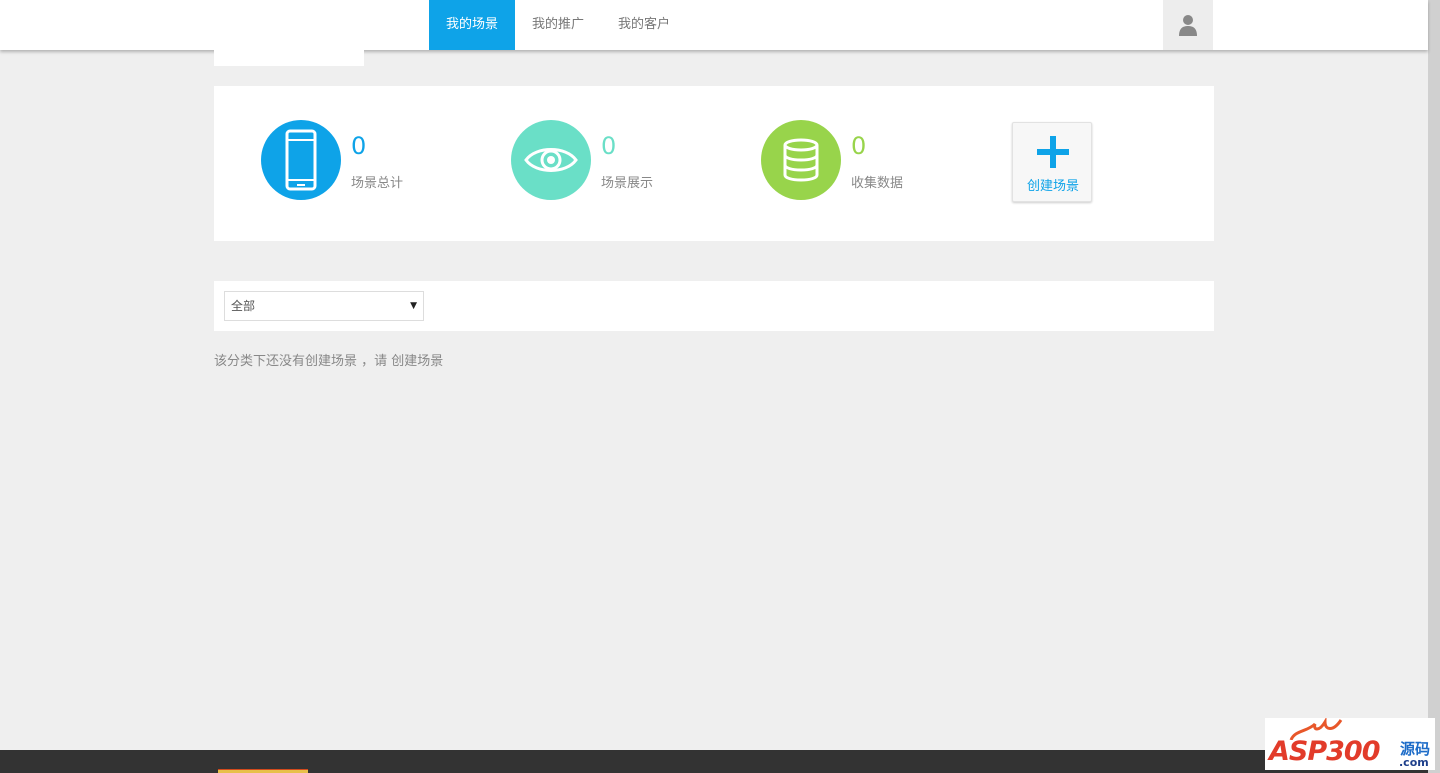 The image size is (1440, 773). What do you see at coordinates (263, 771) in the screenshot?
I see `footer-logo` at bounding box center [263, 771].